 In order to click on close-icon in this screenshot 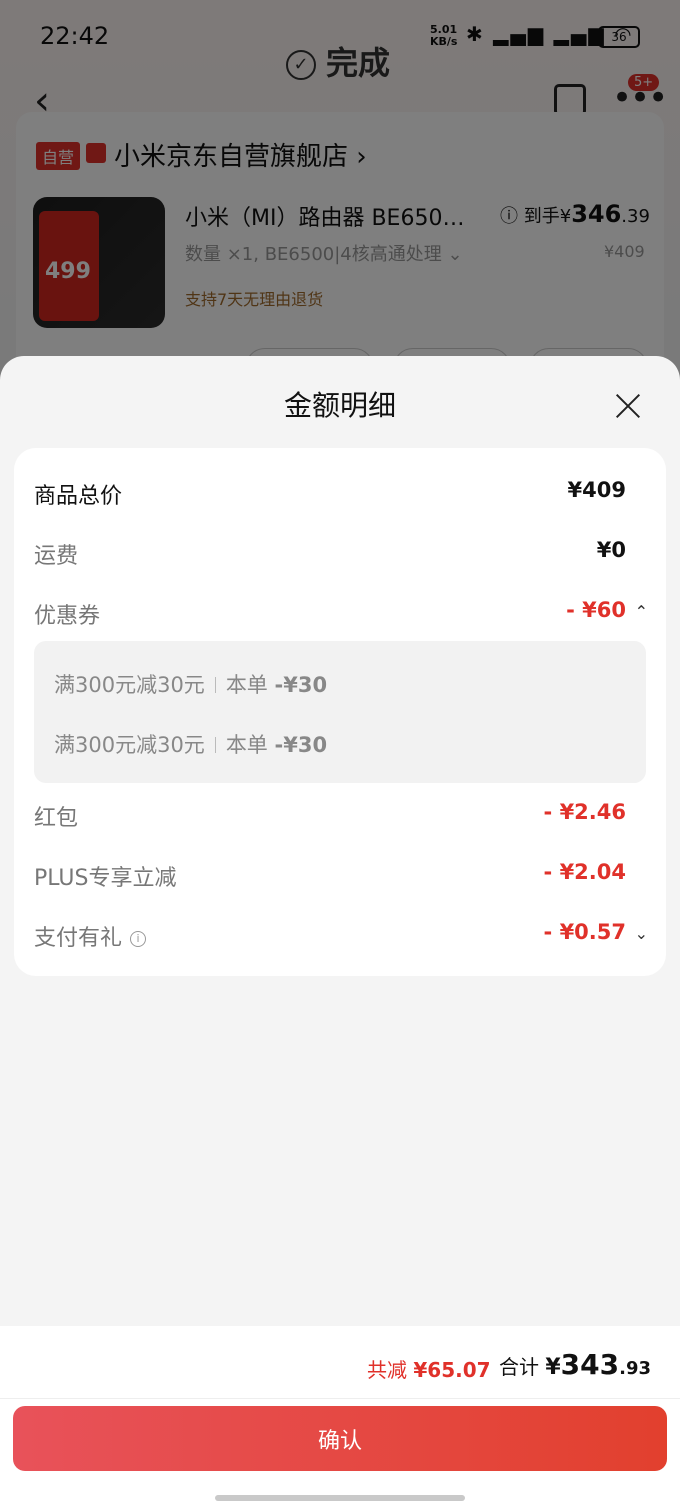, I will do `click(628, 406)`.